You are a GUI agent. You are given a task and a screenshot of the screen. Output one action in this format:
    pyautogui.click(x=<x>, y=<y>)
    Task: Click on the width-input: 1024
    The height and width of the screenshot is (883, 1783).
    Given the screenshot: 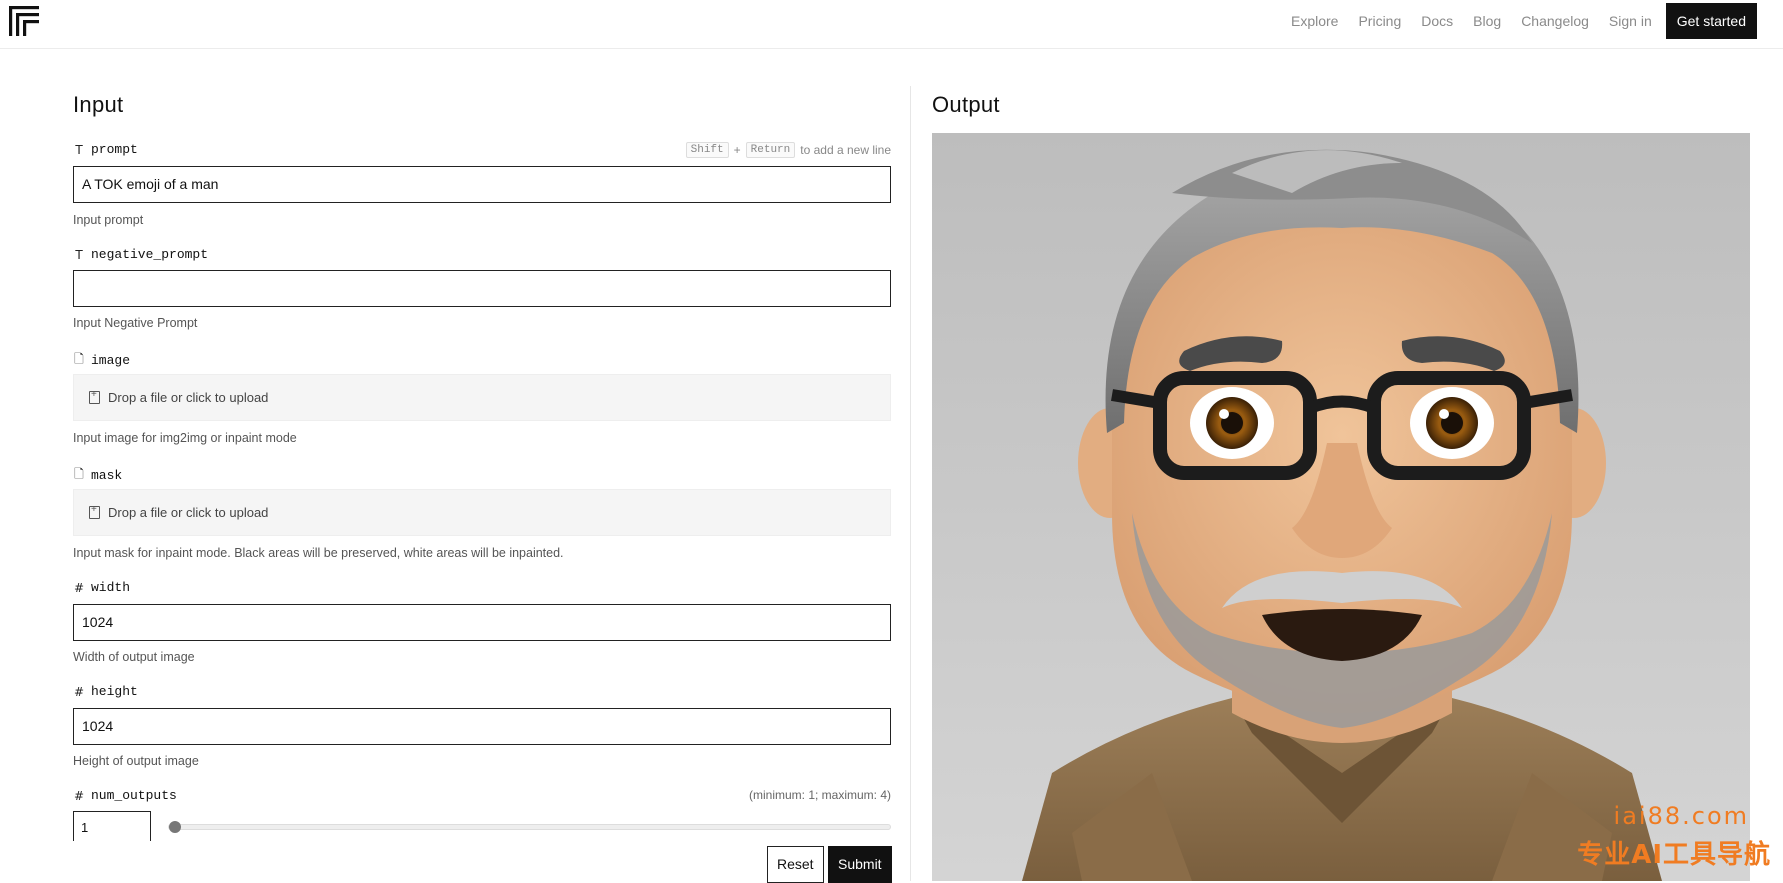 What is the action you would take?
    pyautogui.click(x=482, y=622)
    